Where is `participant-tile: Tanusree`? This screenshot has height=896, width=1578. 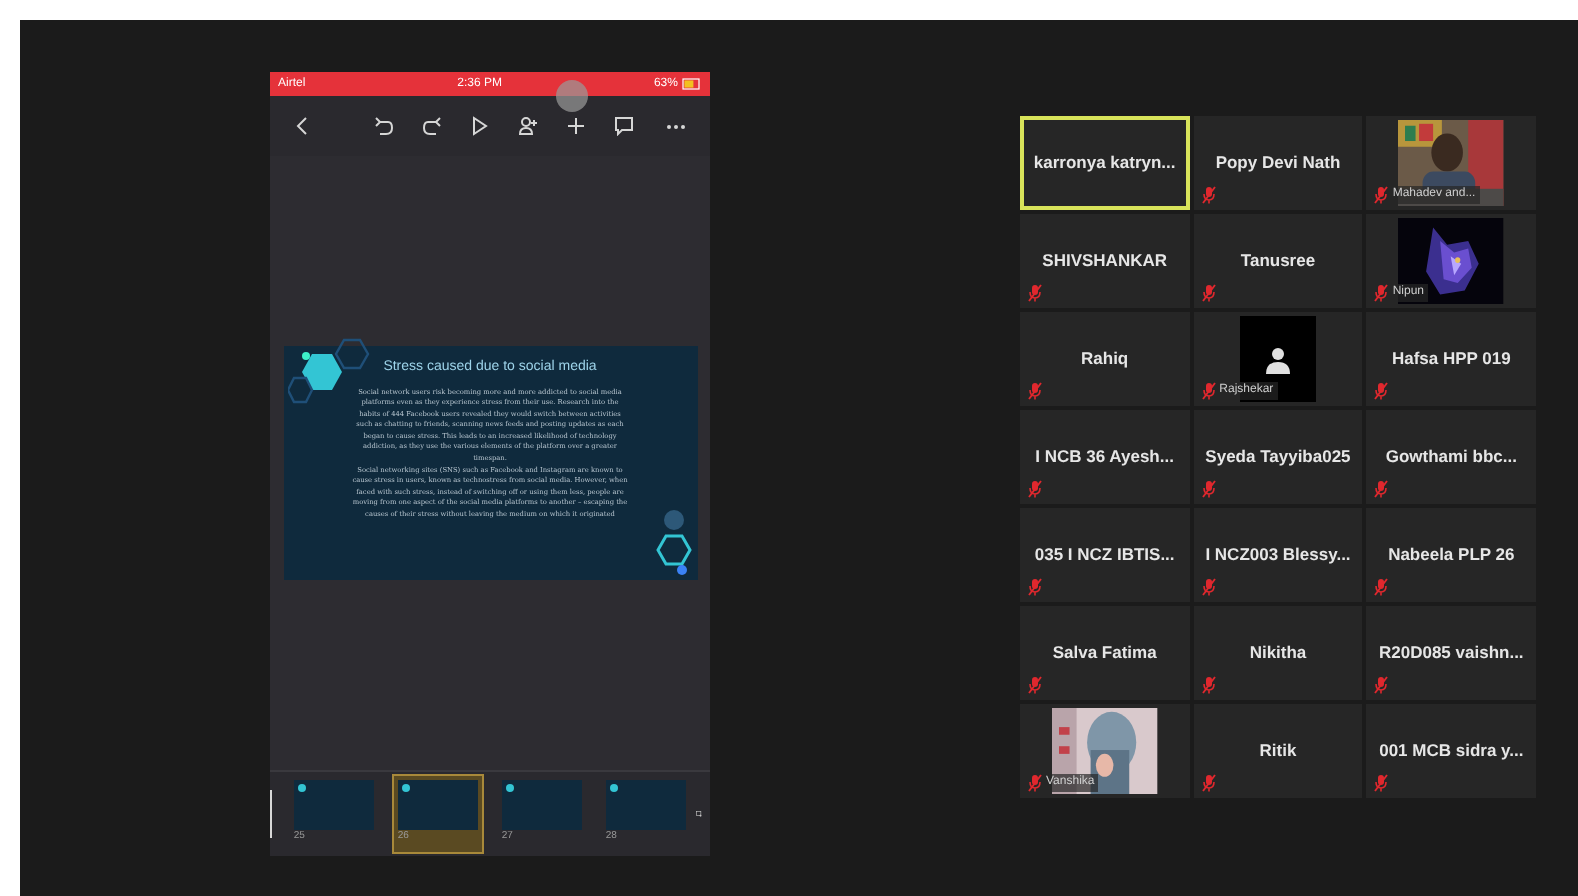 participant-tile: Tanusree is located at coordinates (1278, 261).